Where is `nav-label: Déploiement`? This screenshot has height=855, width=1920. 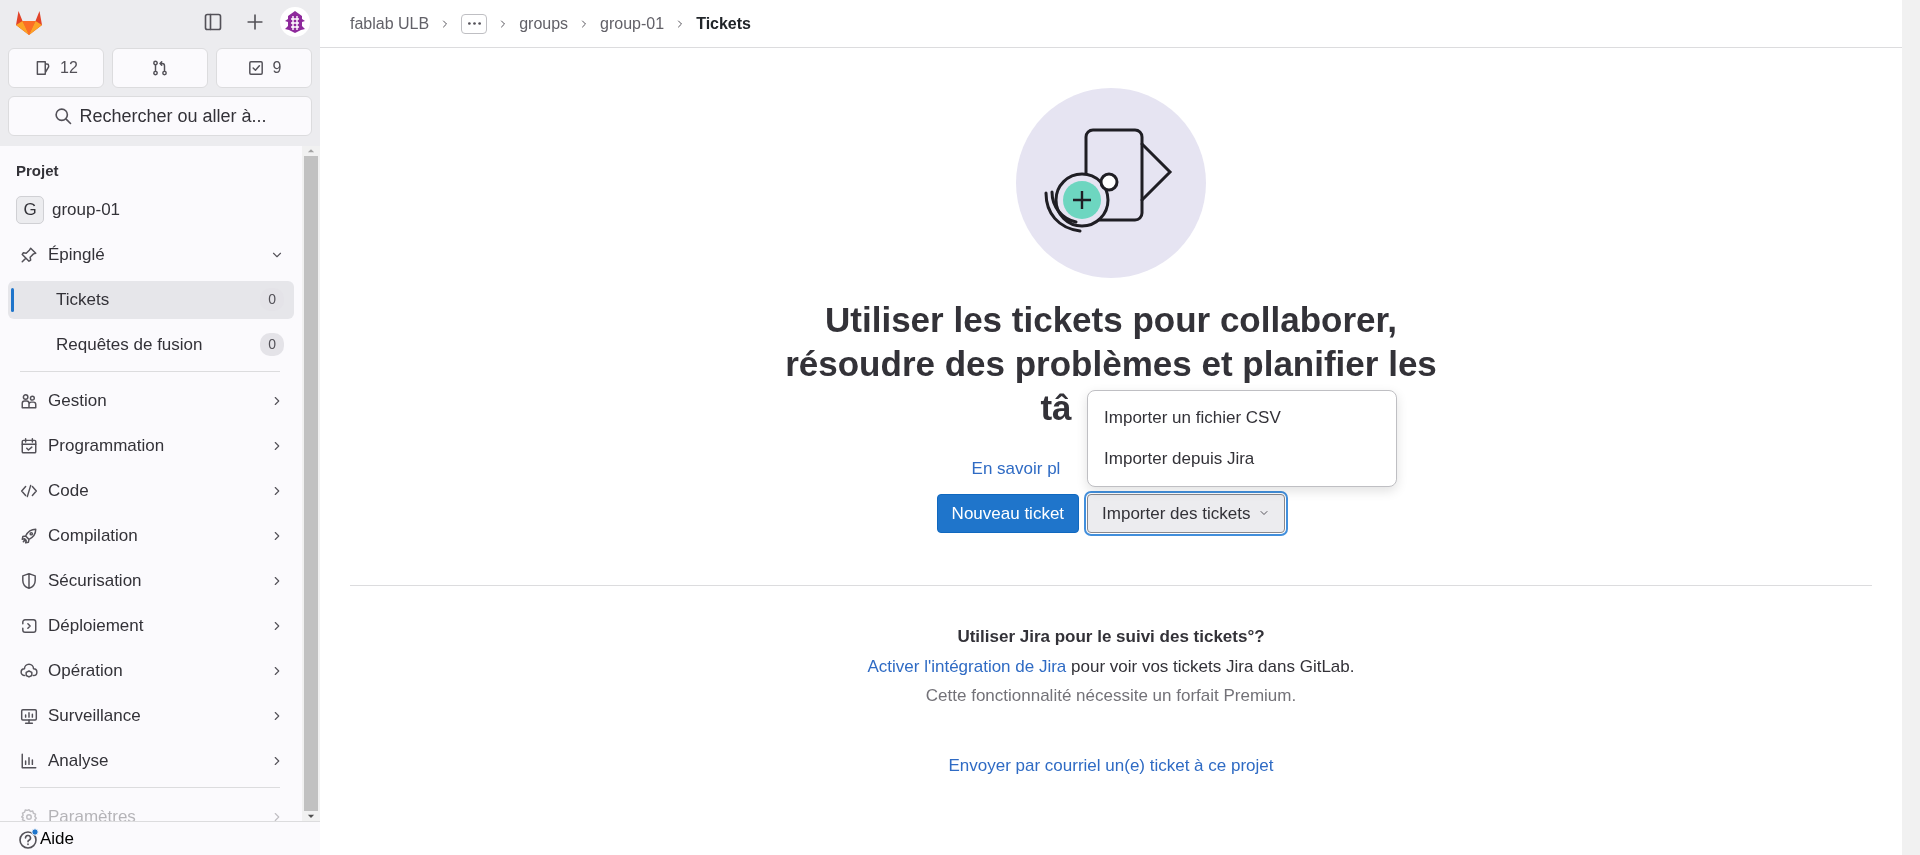
nav-label: Déploiement is located at coordinates (96, 625).